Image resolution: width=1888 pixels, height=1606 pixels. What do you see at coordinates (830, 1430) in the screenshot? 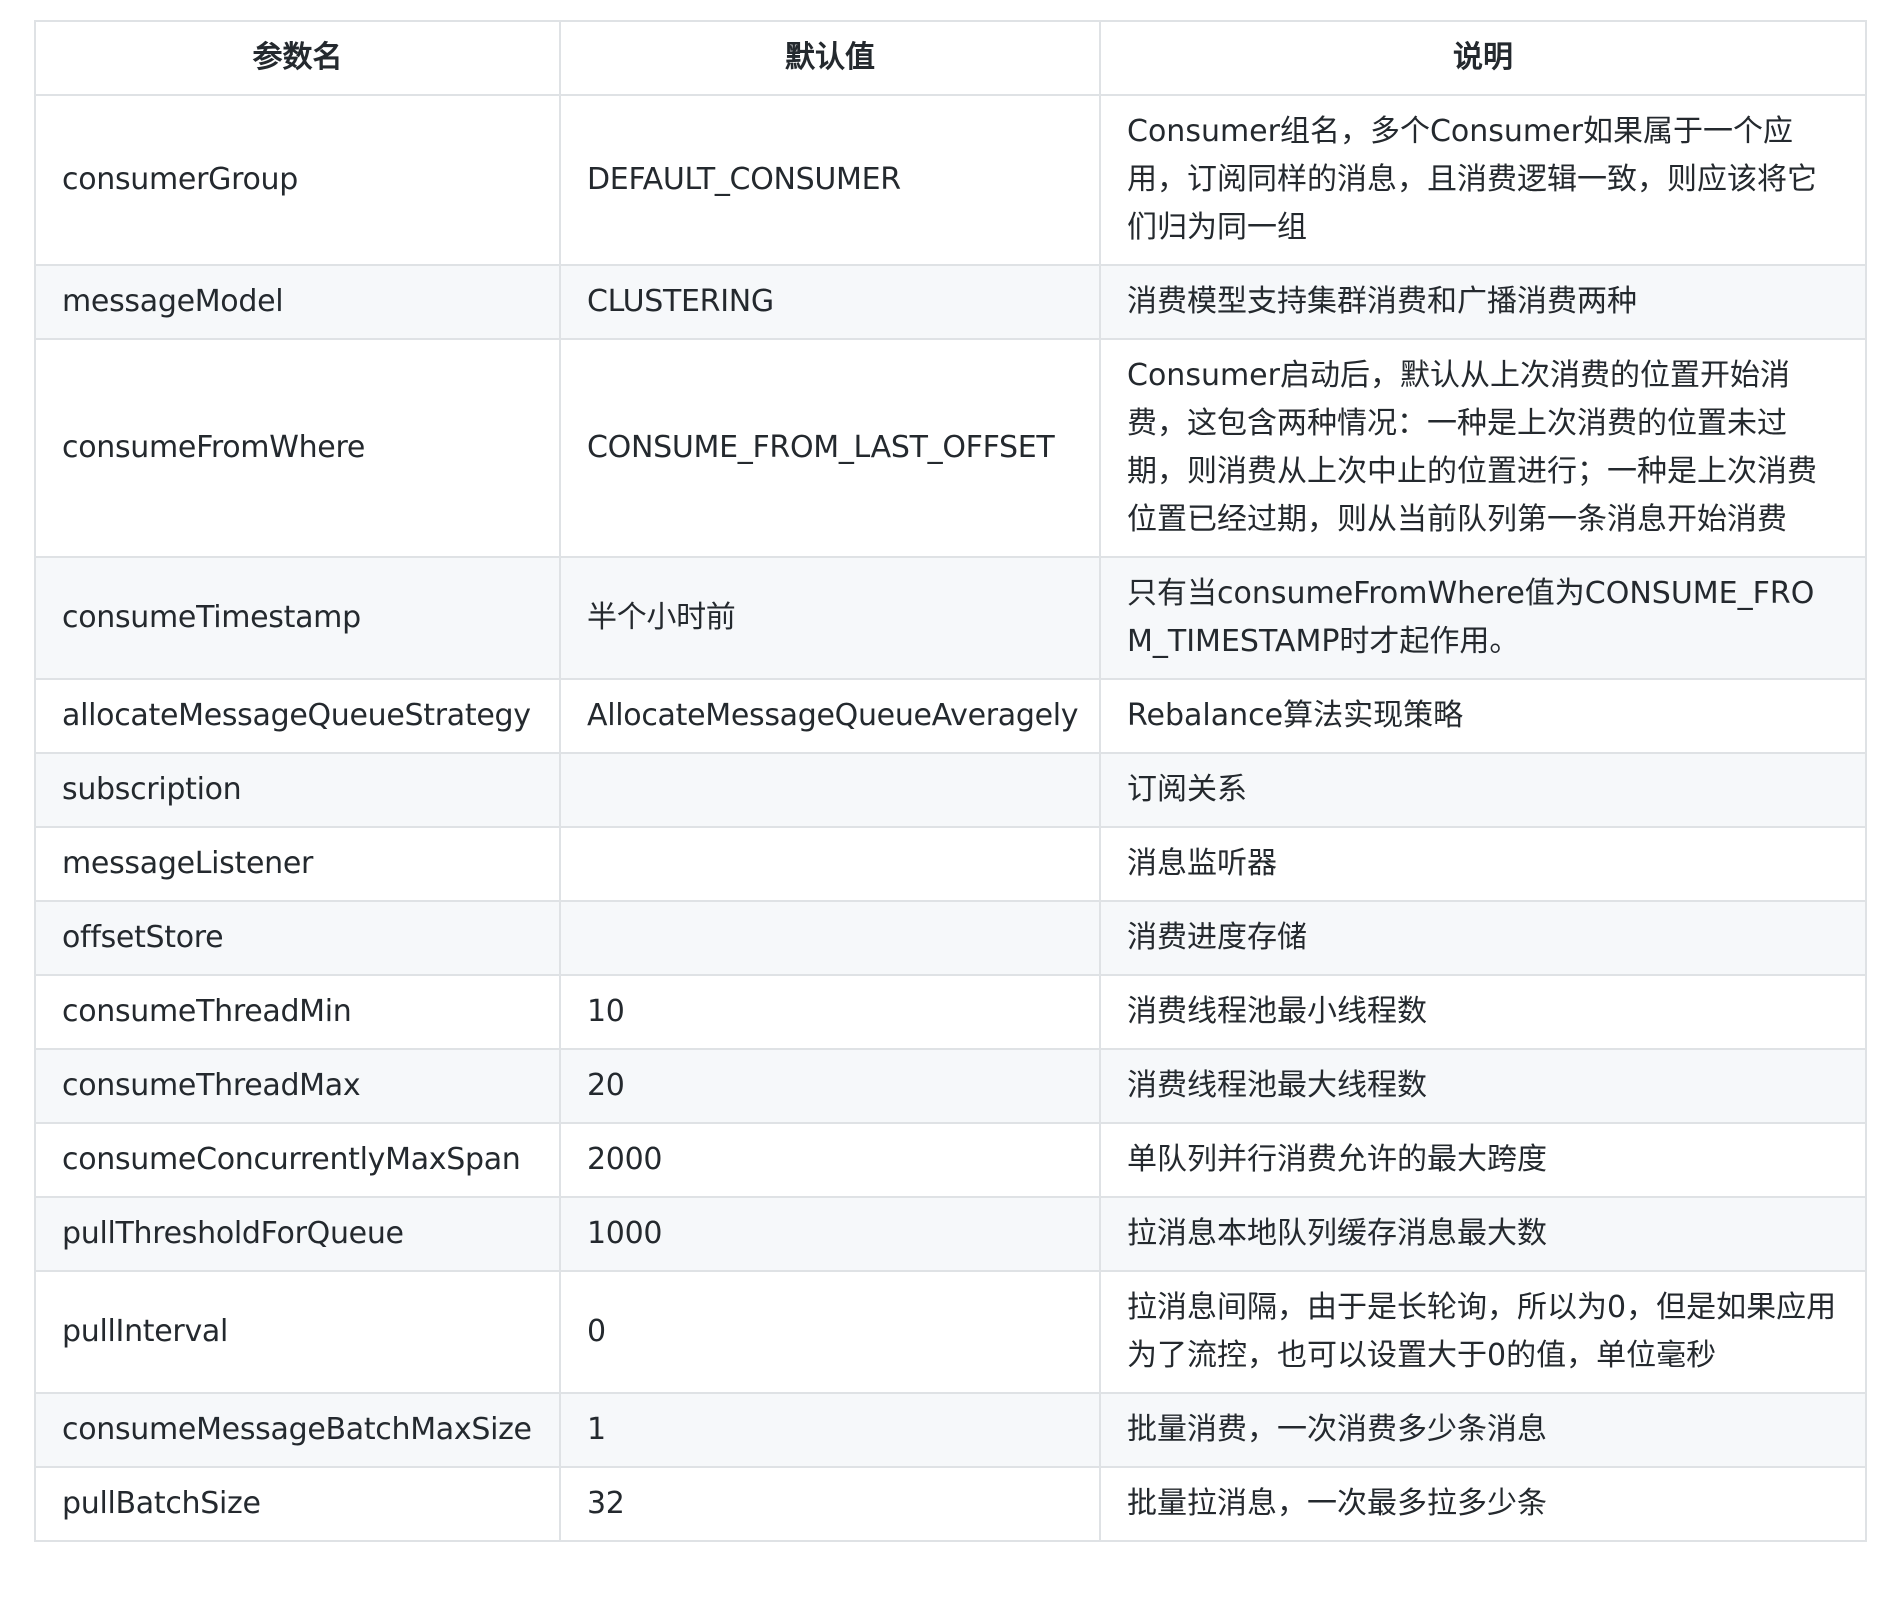
I see `default-value-cell: 1` at bounding box center [830, 1430].